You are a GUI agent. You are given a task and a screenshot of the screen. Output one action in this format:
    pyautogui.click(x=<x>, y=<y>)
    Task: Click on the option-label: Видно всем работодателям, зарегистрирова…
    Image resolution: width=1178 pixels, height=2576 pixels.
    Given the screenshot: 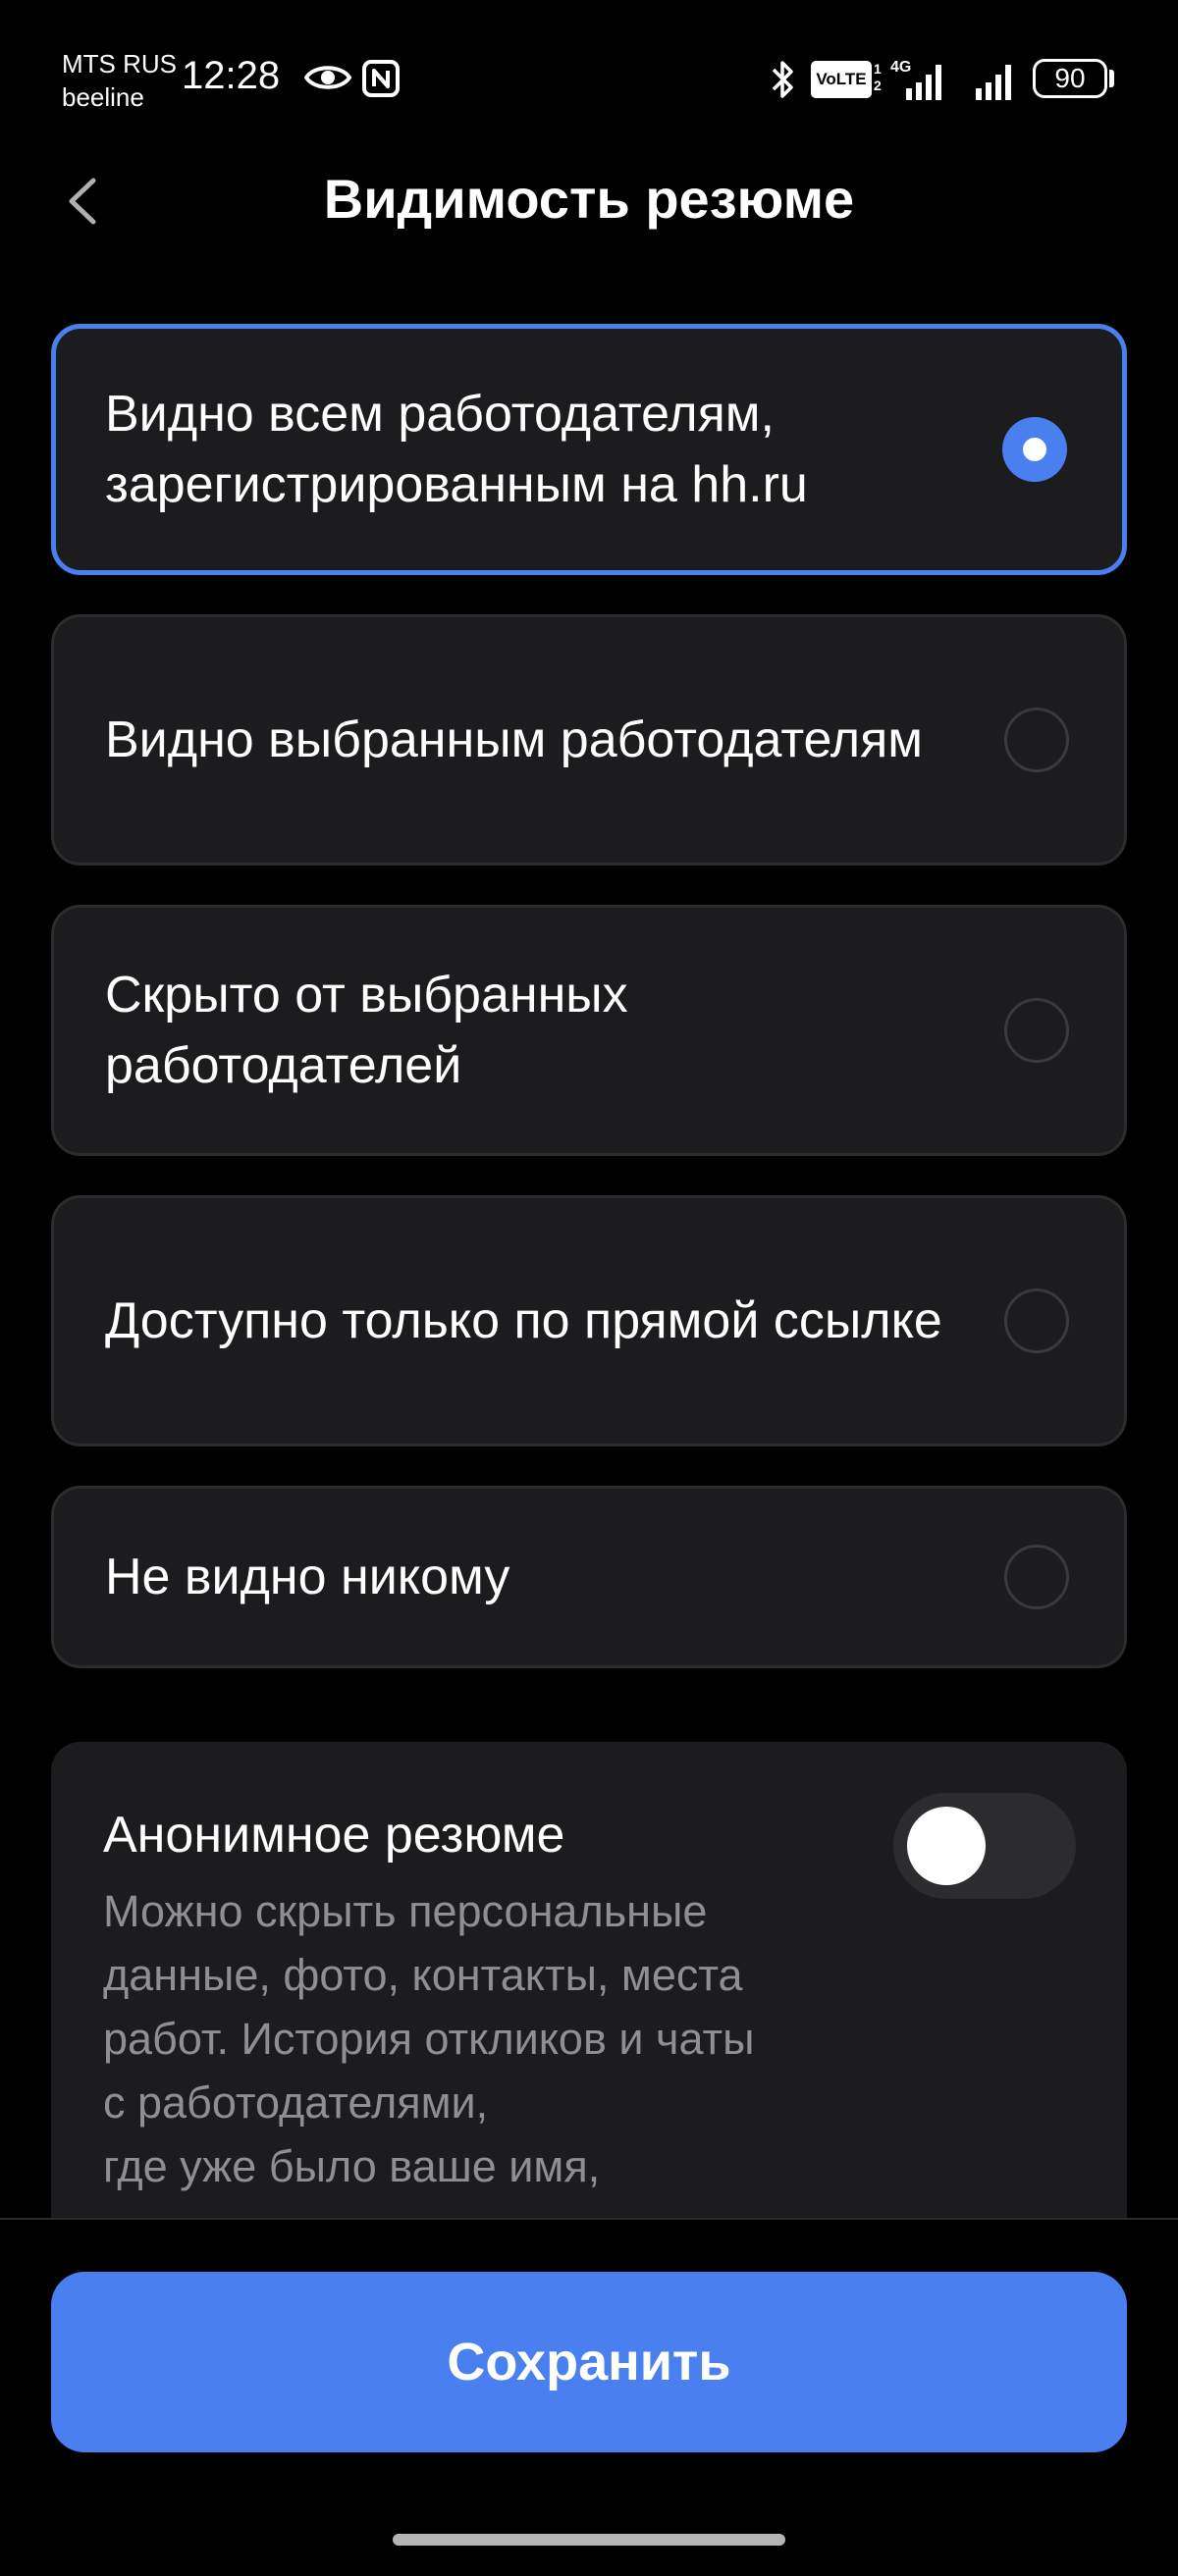 What is the action you would take?
    pyautogui.click(x=457, y=449)
    